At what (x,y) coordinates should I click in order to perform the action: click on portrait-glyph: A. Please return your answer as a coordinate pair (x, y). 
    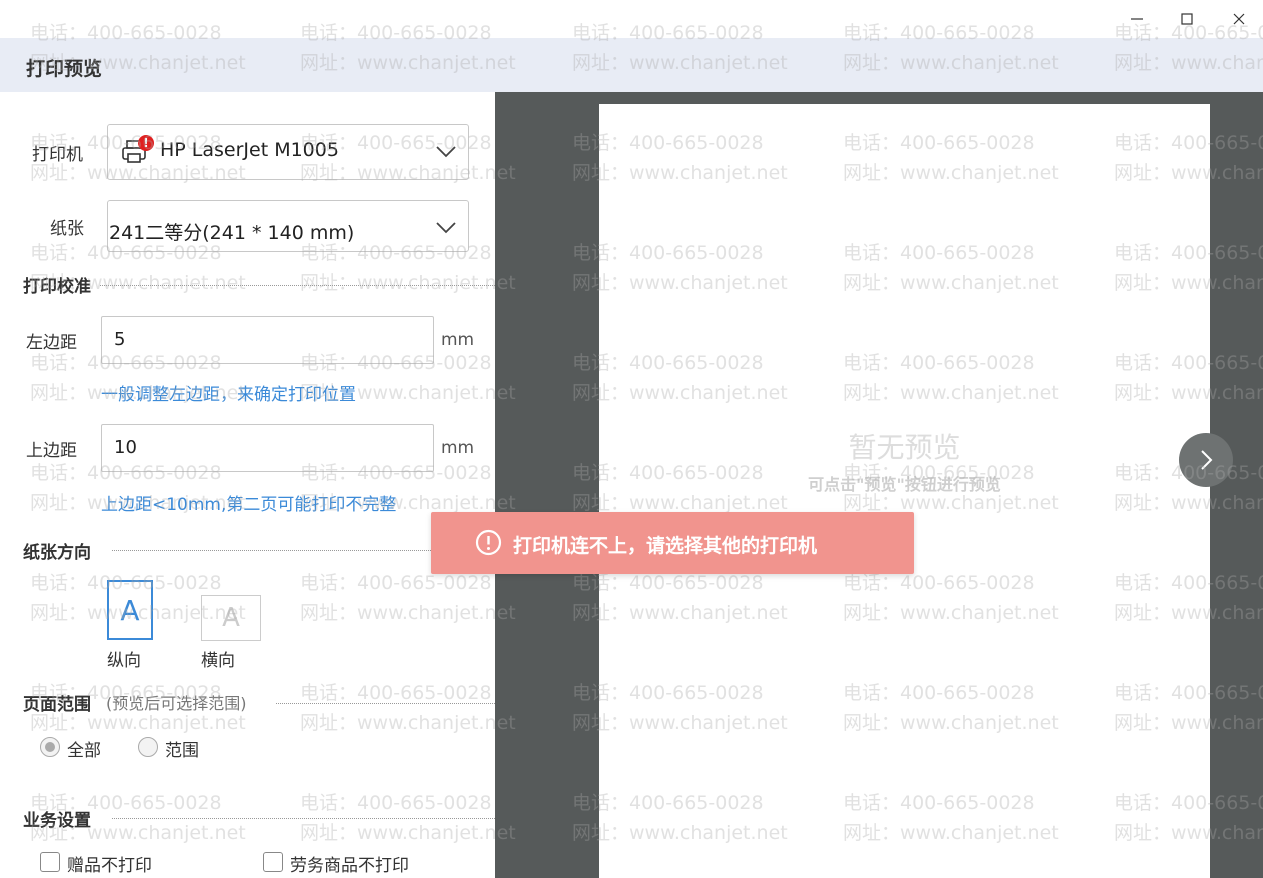
    Looking at the image, I should click on (130, 610).